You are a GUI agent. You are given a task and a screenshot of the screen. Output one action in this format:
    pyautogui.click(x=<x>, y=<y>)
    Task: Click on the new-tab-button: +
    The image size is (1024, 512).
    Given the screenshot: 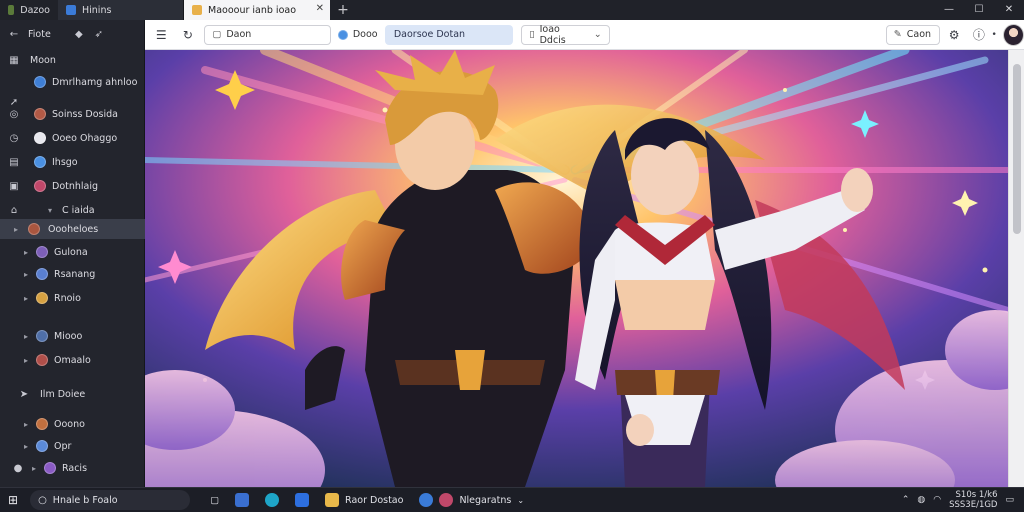 What is the action you would take?
    pyautogui.click(x=343, y=10)
    